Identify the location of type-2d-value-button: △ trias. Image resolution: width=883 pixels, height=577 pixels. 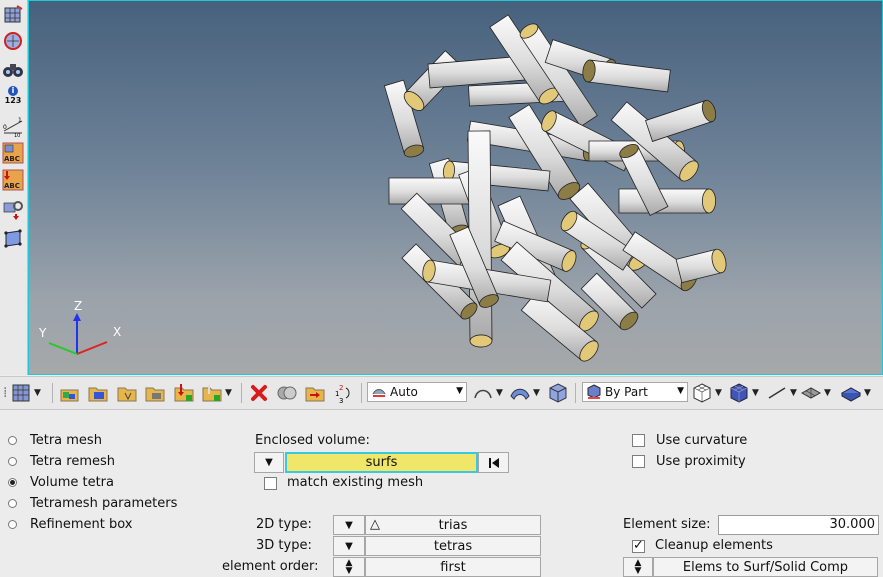
(453, 525).